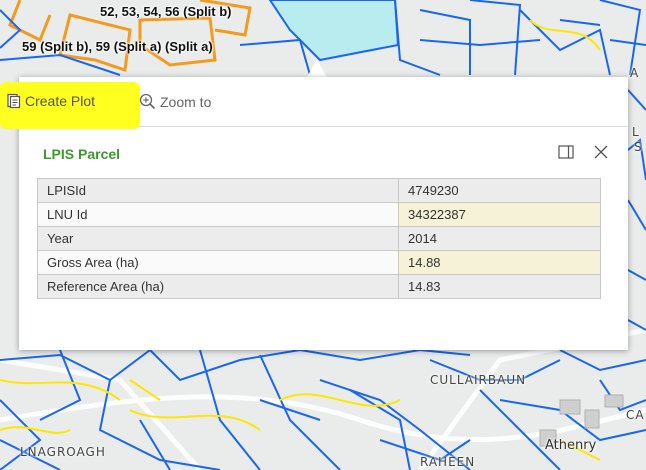 Image resolution: width=646 pixels, height=470 pixels. What do you see at coordinates (635, 73) in the screenshot?
I see `map-label-edge-a: A` at bounding box center [635, 73].